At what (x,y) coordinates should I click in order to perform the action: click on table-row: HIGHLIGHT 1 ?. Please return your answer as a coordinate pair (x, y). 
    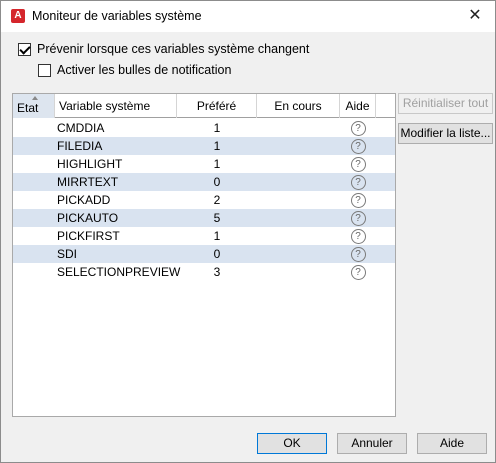
    Looking at the image, I should click on (204, 164).